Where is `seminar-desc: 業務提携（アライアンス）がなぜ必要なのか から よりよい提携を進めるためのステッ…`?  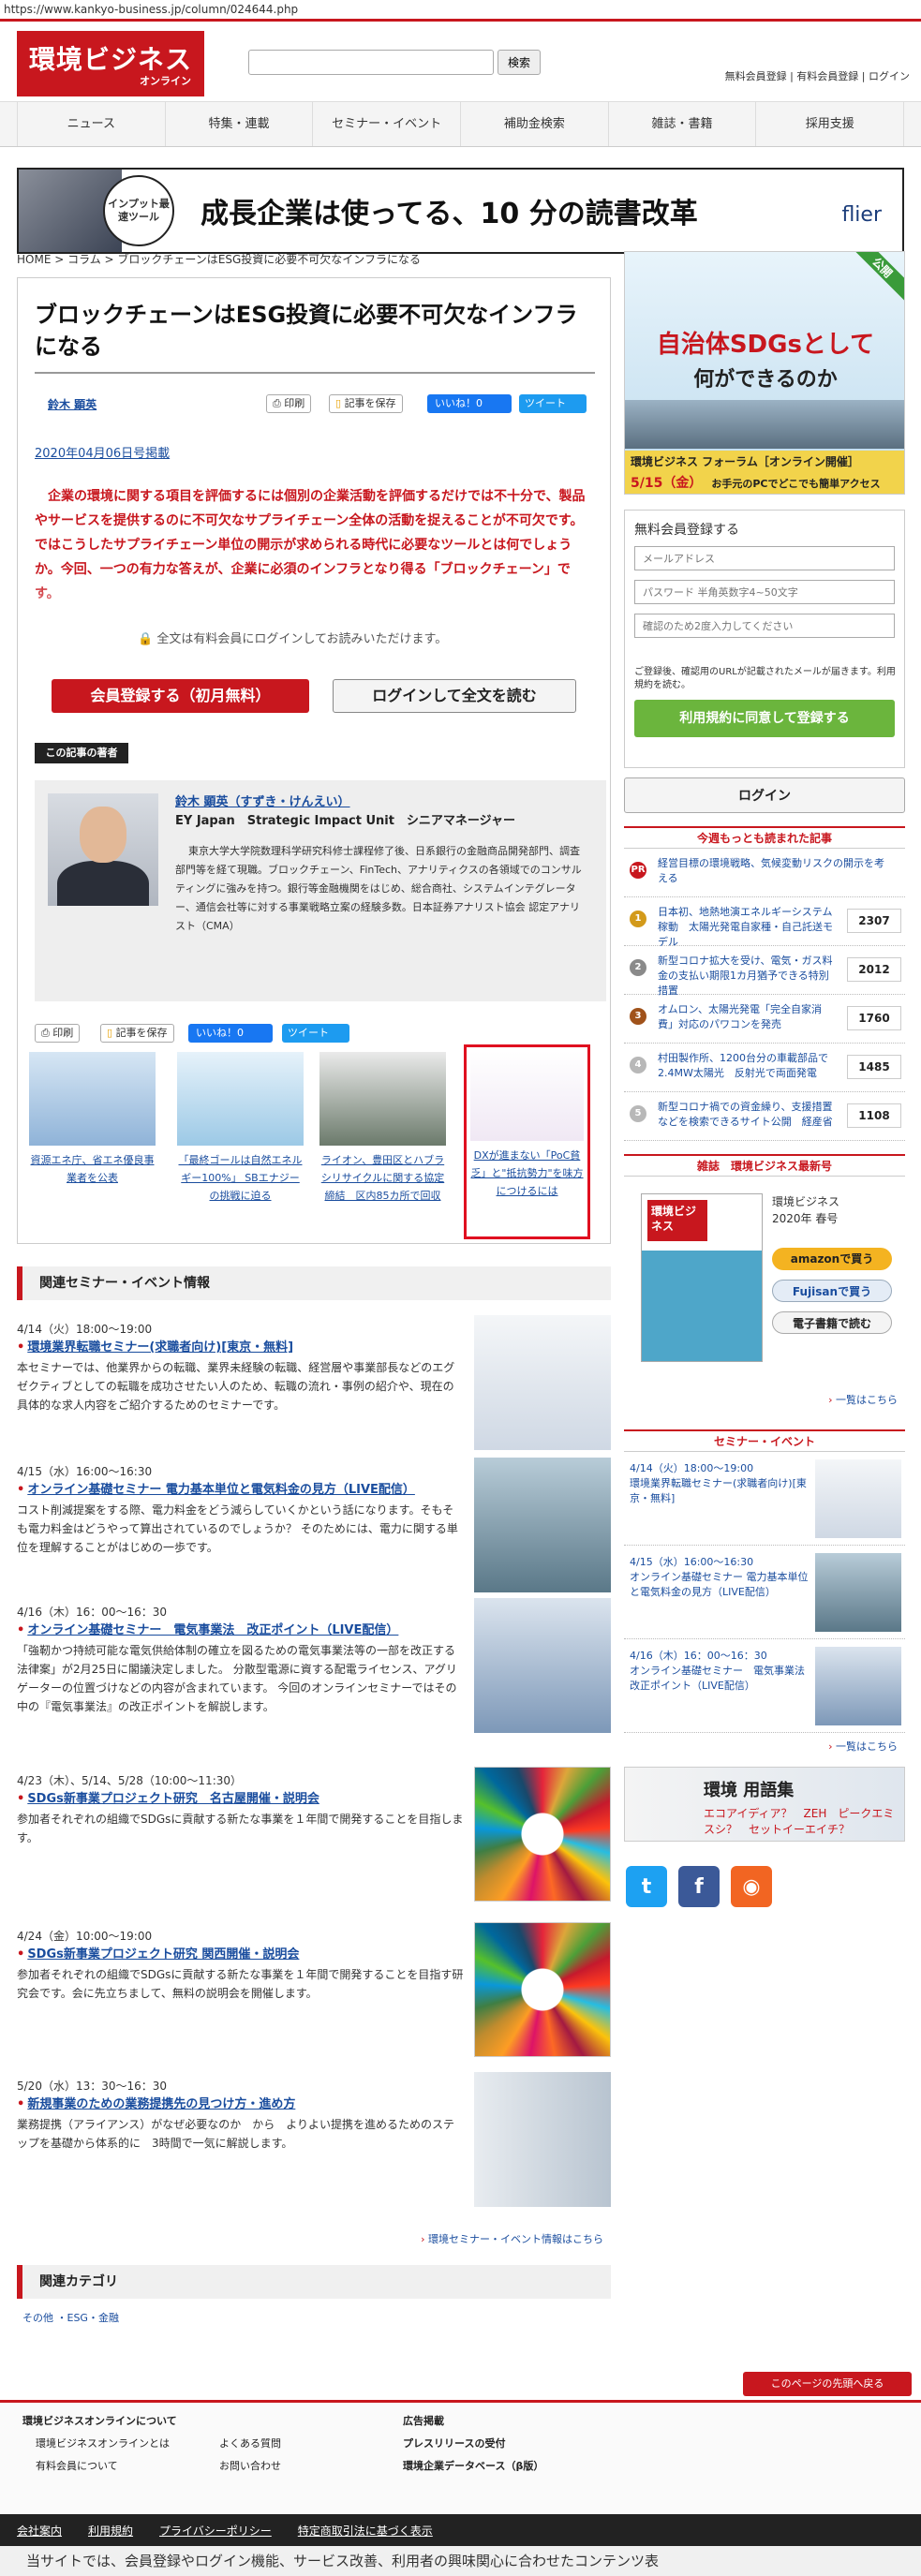
seminar-desc: 業務提携（アライアンス）がなぜ必要なのか から よりよい提携を進めるためのステッ… is located at coordinates (236, 2134).